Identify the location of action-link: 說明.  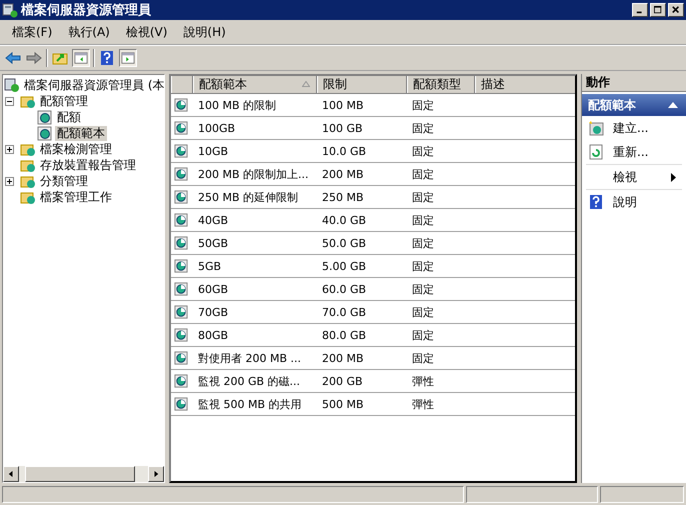
(649, 202).